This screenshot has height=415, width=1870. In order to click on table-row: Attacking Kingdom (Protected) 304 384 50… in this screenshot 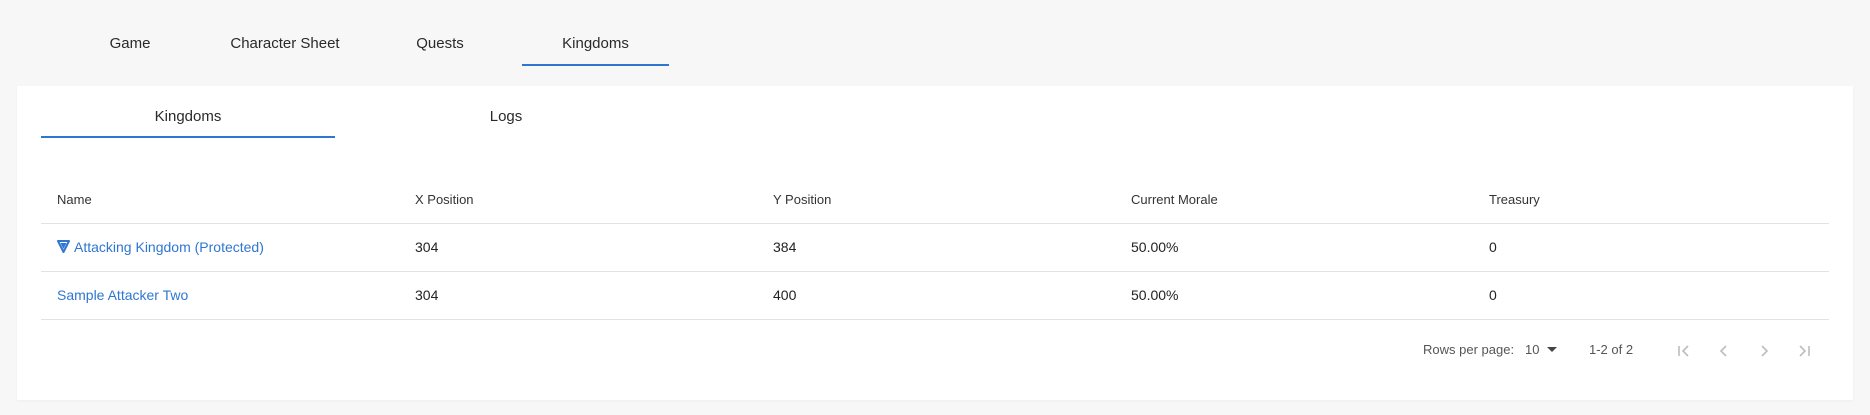, I will do `click(935, 247)`.